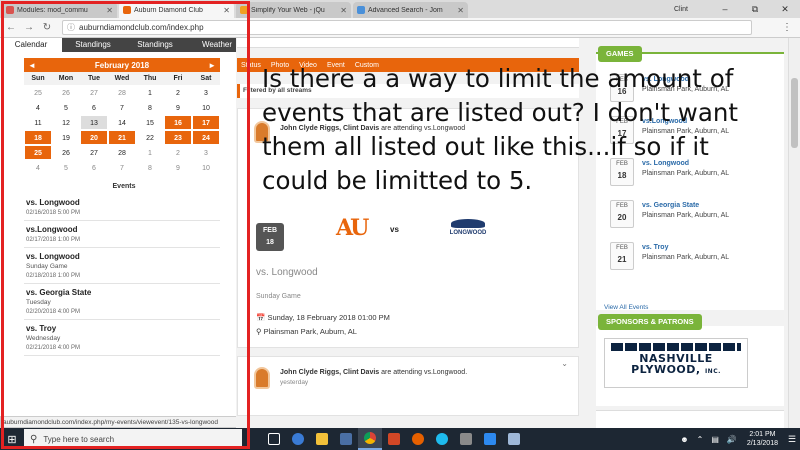 This screenshot has width=800, height=450. What do you see at coordinates (29, 27) in the screenshot?
I see `forward-icon: →` at bounding box center [29, 27].